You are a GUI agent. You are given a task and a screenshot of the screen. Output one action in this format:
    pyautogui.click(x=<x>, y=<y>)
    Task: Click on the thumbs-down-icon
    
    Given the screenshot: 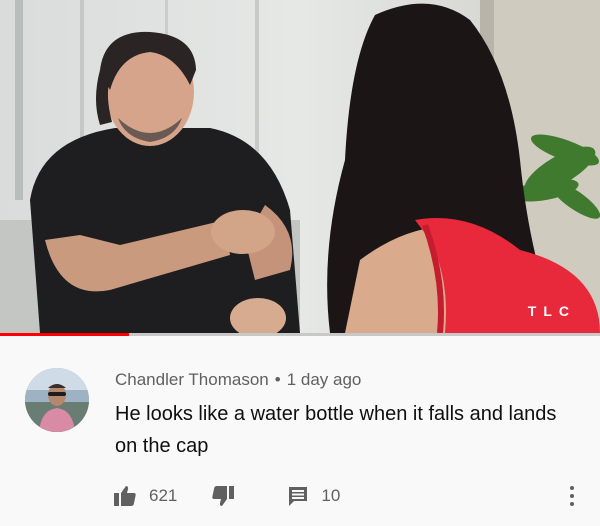 What is the action you would take?
    pyautogui.click(x=223, y=496)
    